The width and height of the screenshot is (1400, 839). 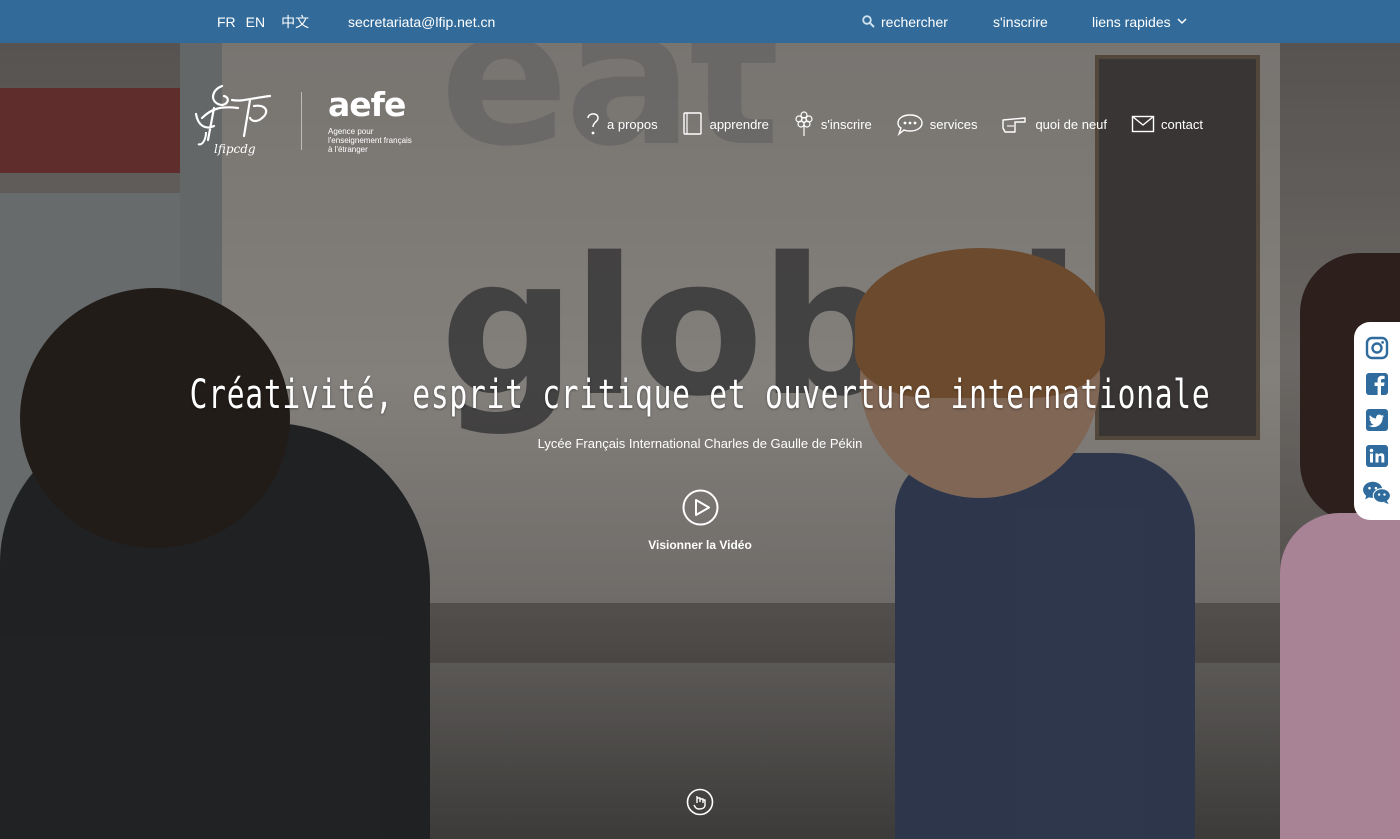 I want to click on search-button: rechercher, so click(x=905, y=21).